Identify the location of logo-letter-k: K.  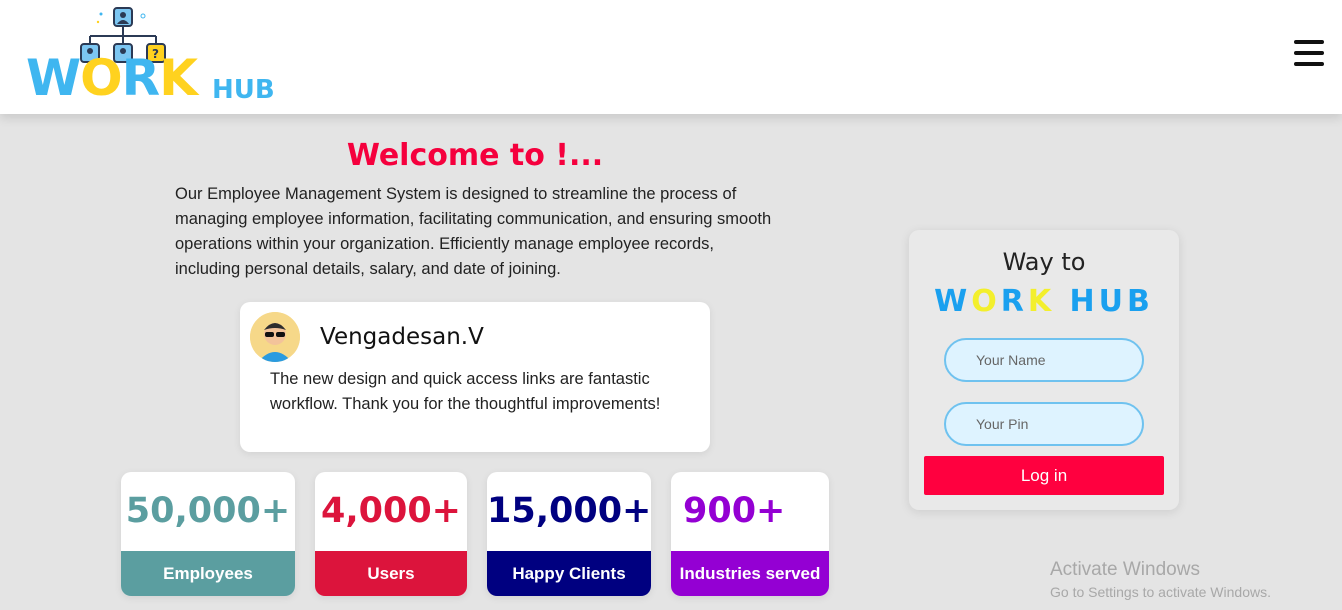
(178, 78).